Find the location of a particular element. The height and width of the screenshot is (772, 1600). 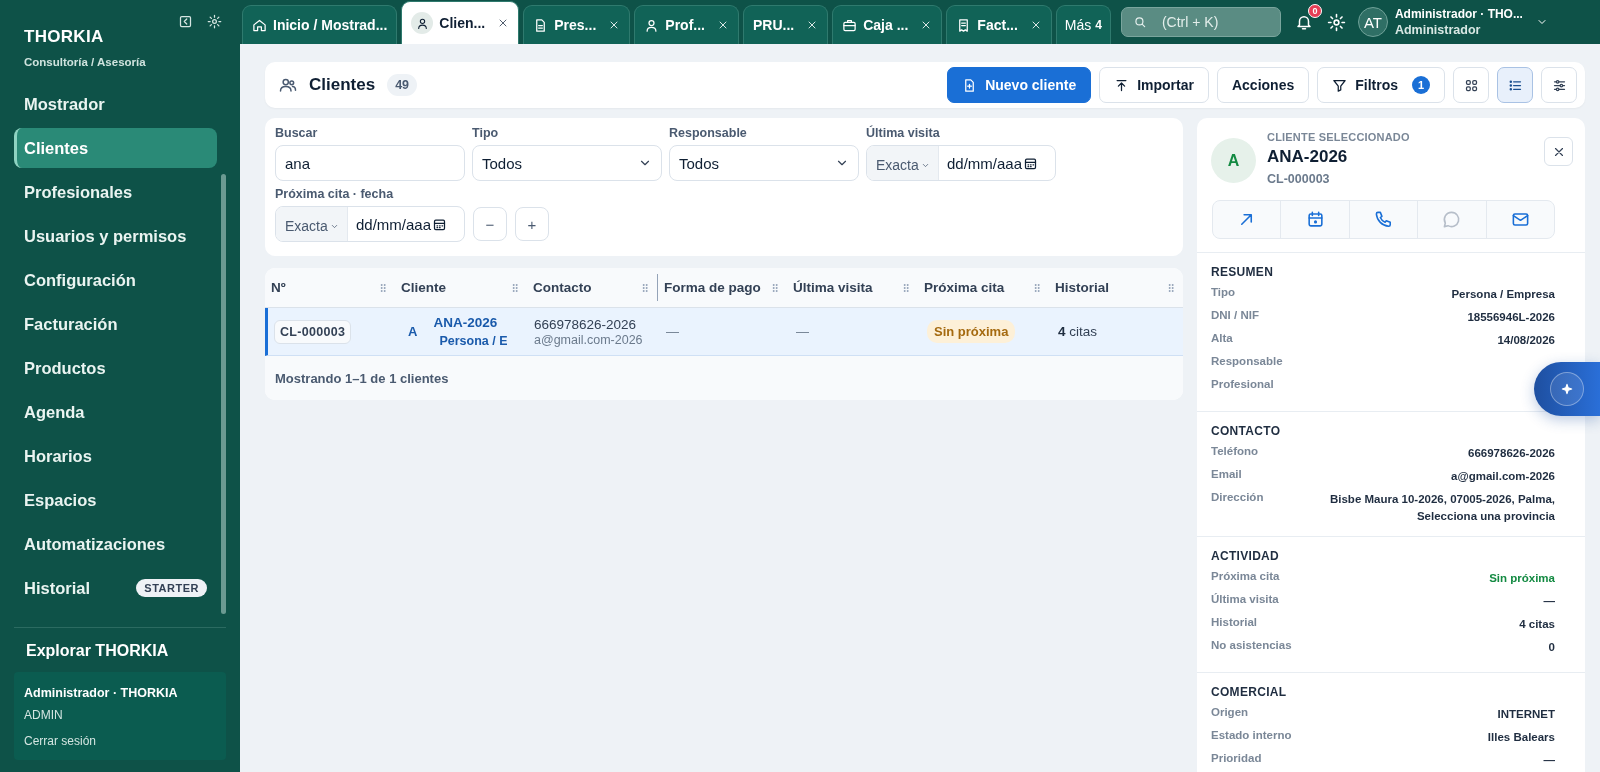

import-button: Importar is located at coordinates (1154, 85).